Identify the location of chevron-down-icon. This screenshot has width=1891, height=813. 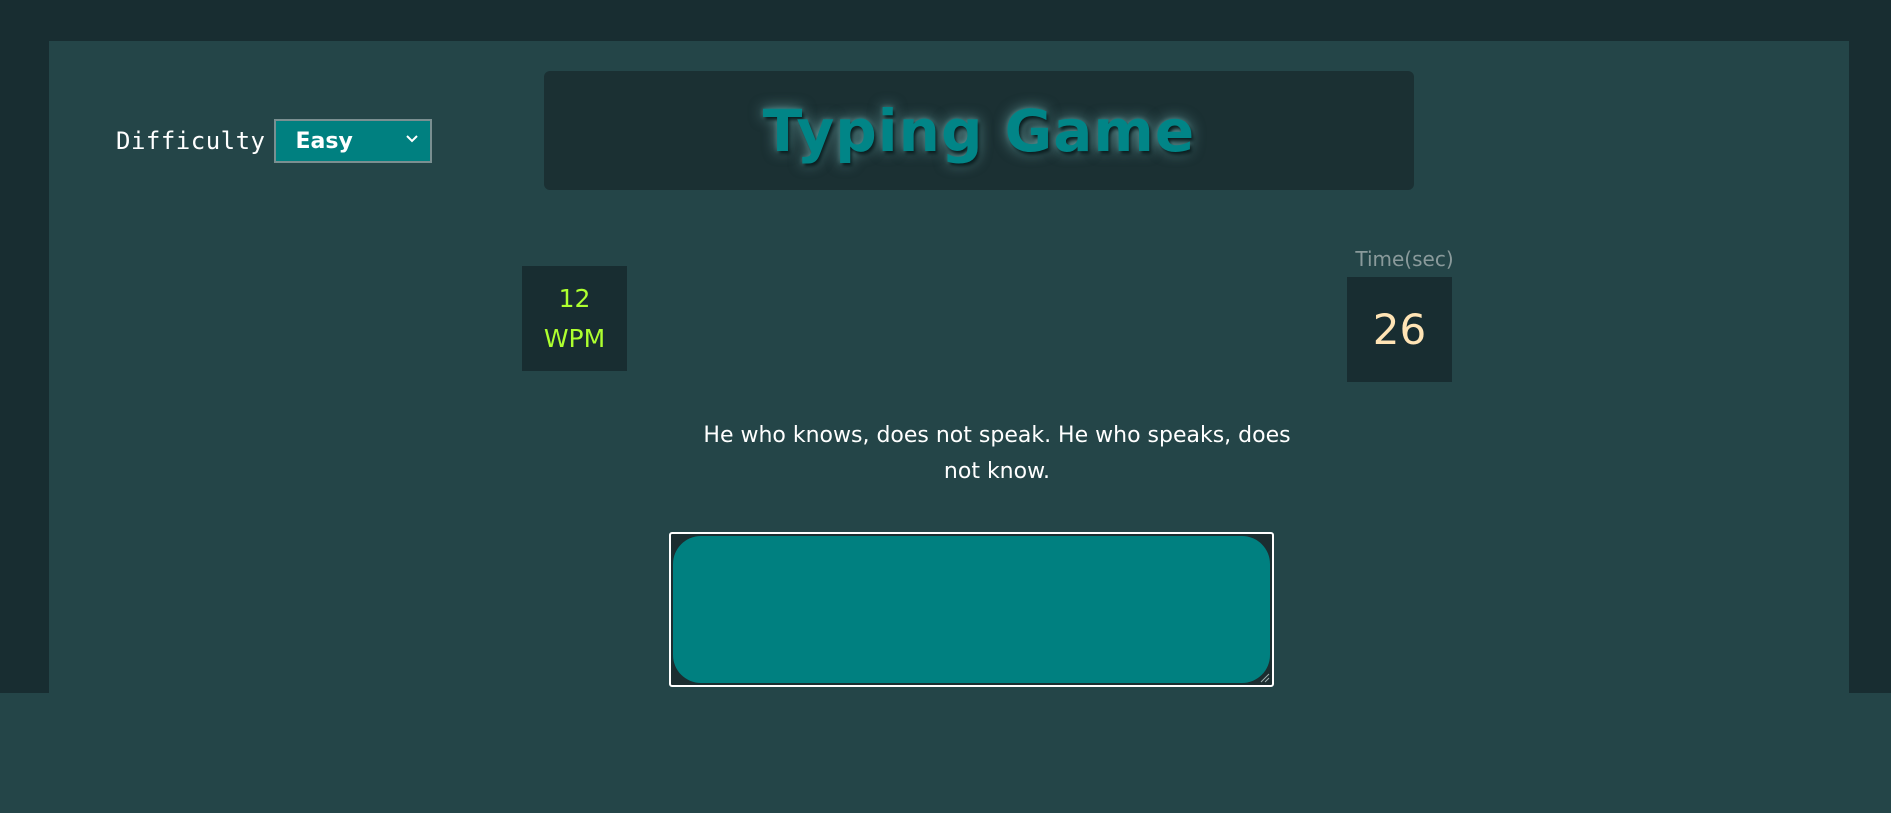
(411, 139).